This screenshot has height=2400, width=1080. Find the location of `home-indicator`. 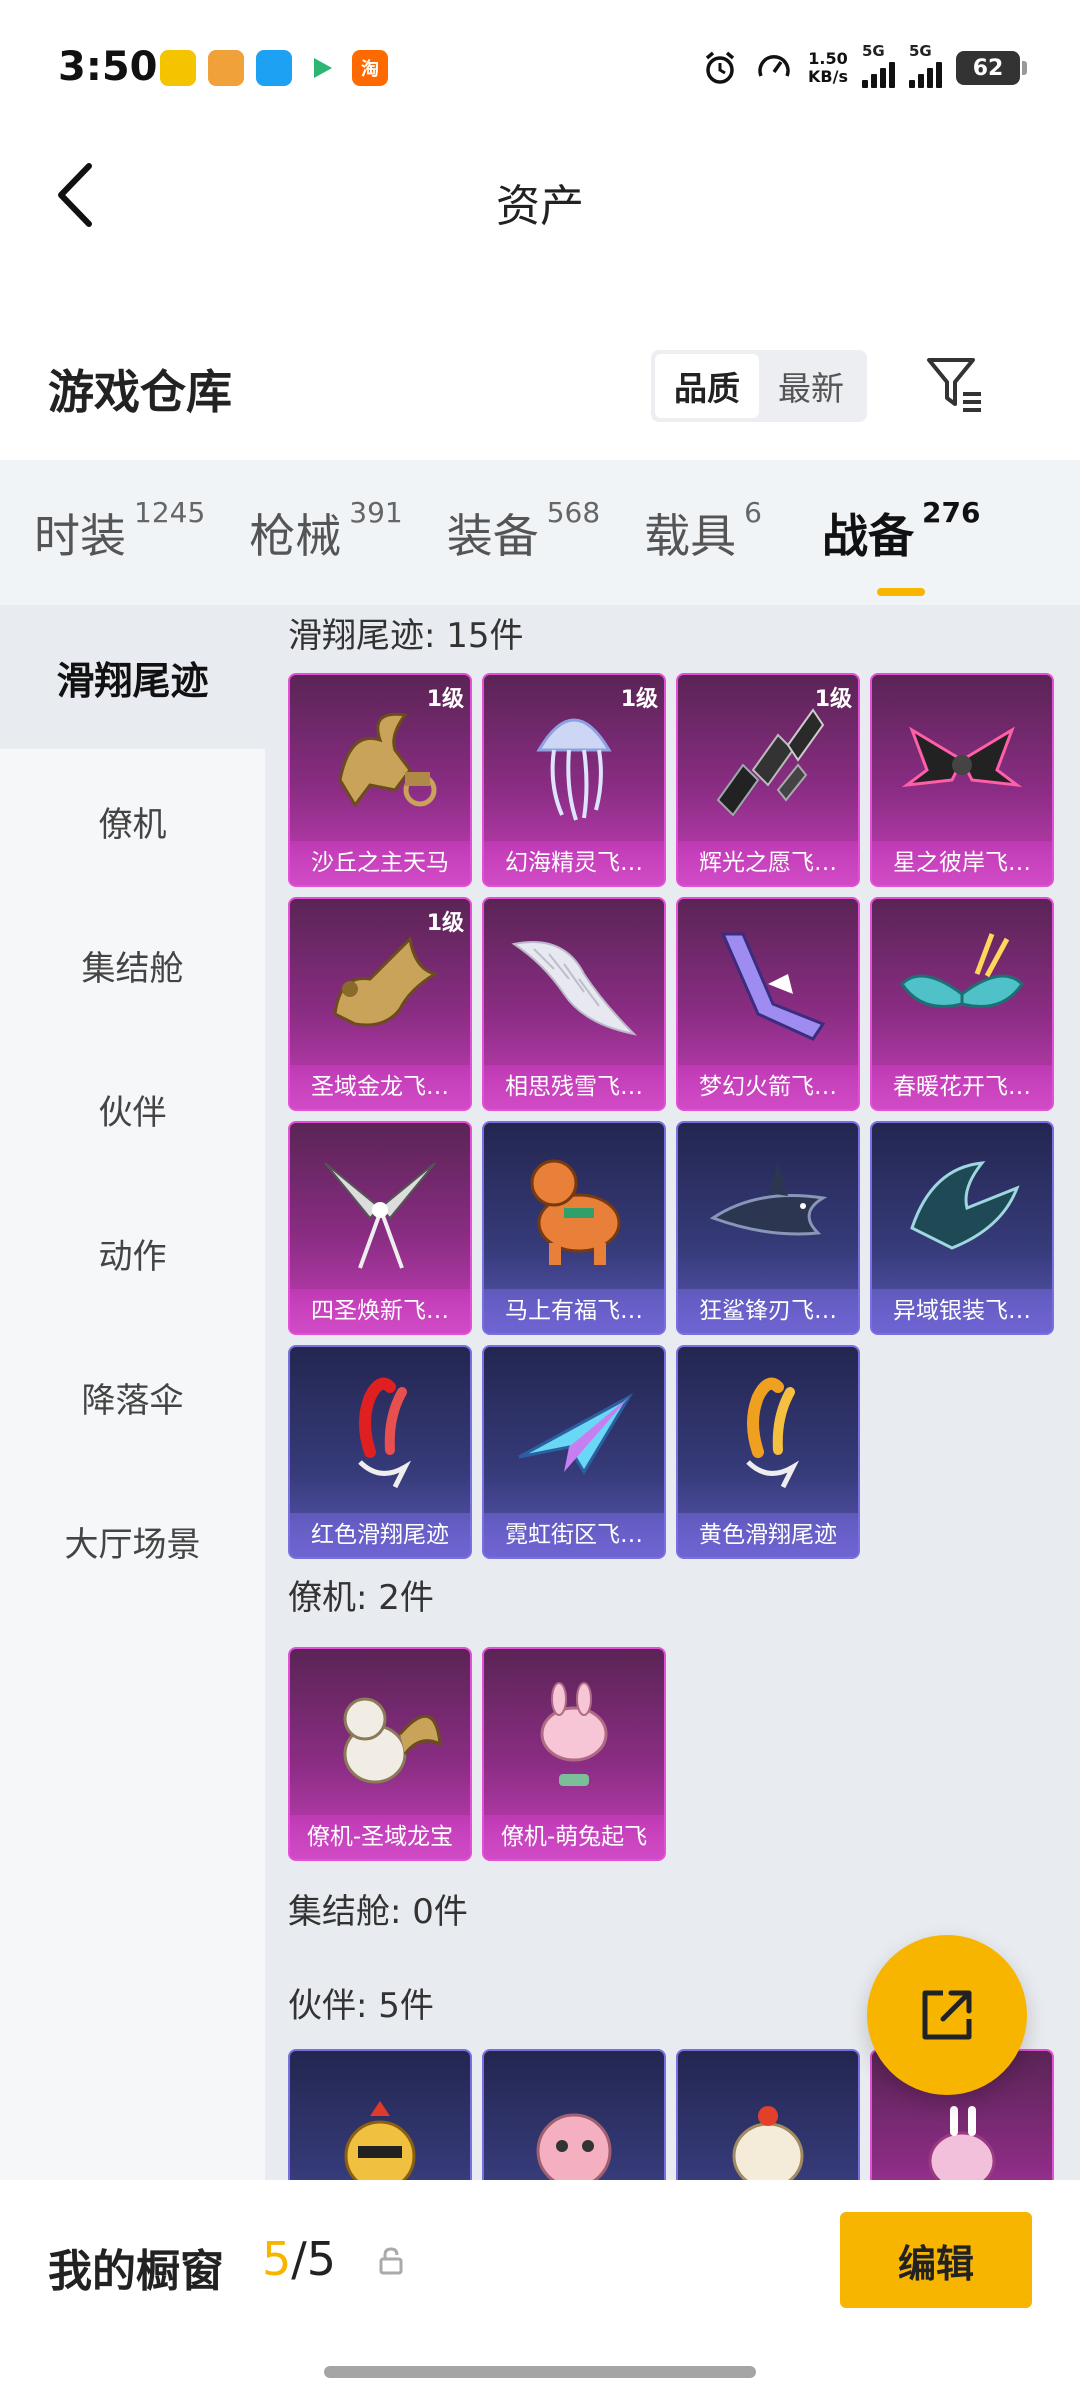

home-indicator is located at coordinates (540, 2372).